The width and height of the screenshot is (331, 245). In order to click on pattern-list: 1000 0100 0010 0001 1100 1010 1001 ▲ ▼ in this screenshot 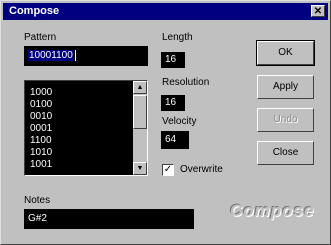, I will do `click(86, 128)`.